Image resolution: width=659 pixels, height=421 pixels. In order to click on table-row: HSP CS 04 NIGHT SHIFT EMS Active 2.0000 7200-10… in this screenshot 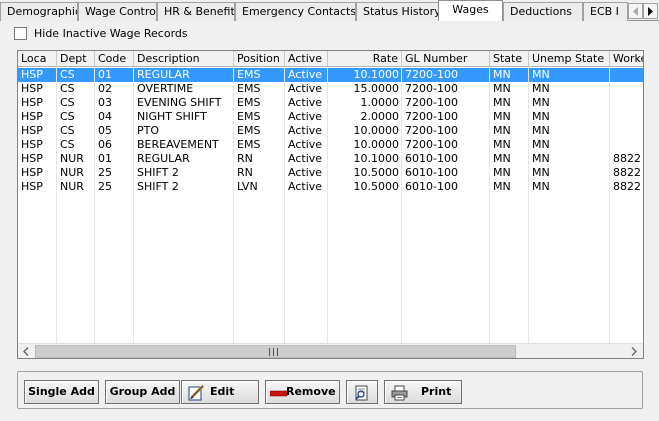, I will do `click(330, 117)`.